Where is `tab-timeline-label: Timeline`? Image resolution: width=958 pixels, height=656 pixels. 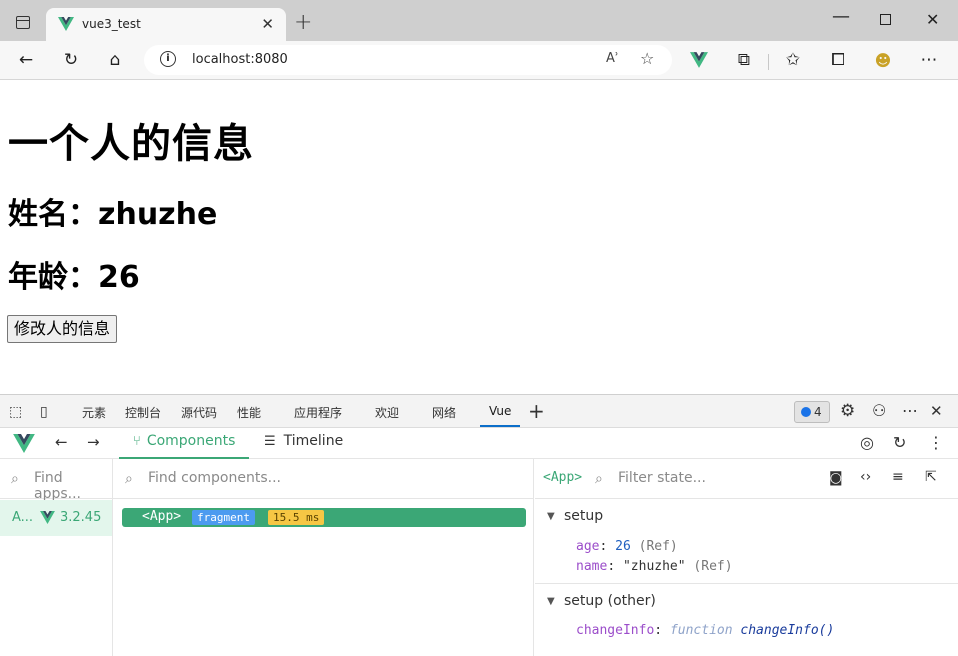 tab-timeline-label: Timeline is located at coordinates (313, 441).